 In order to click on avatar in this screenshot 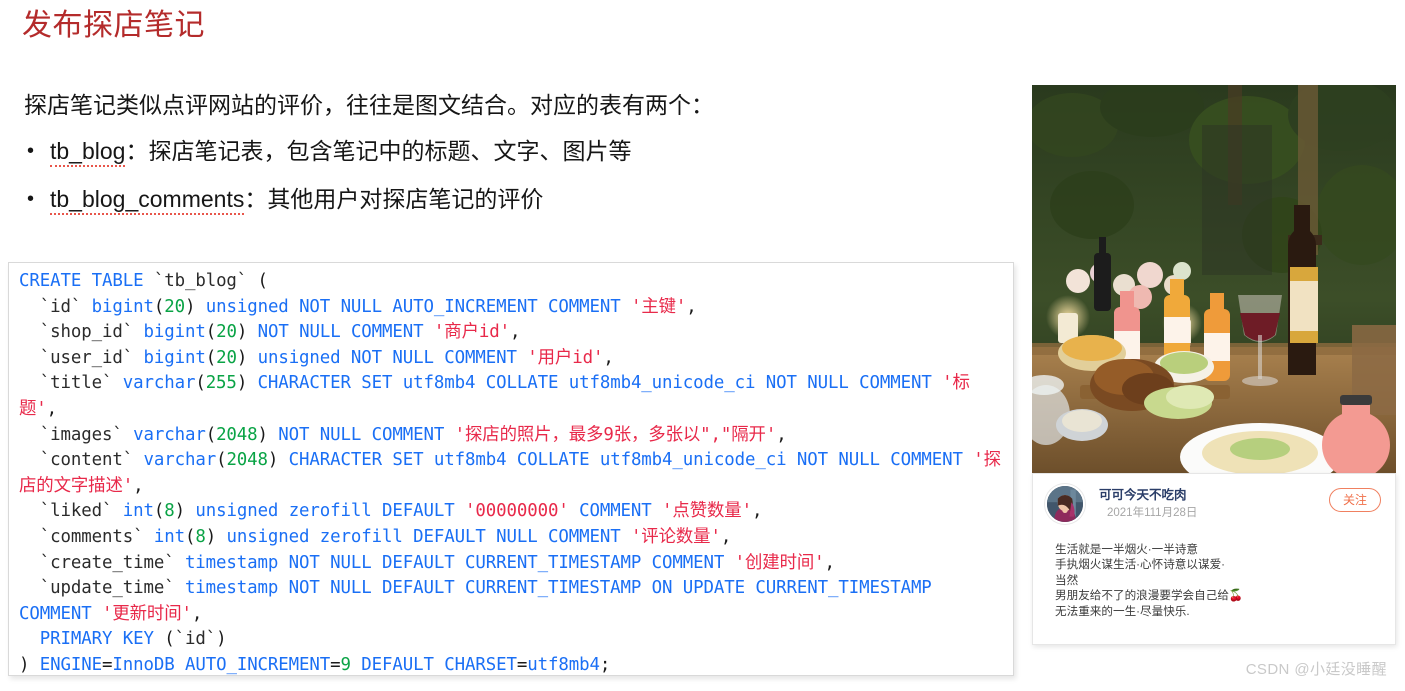, I will do `click(1065, 503)`.